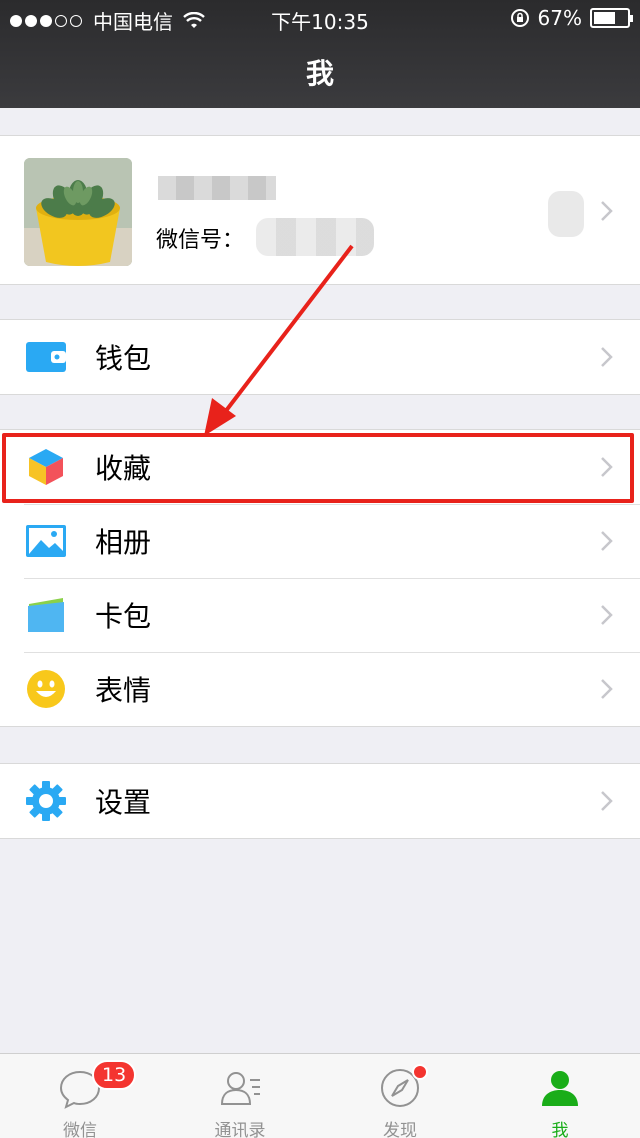 This screenshot has height=1138, width=640. Describe the element at coordinates (560, 1088) in the screenshot. I see `person-icon` at that location.